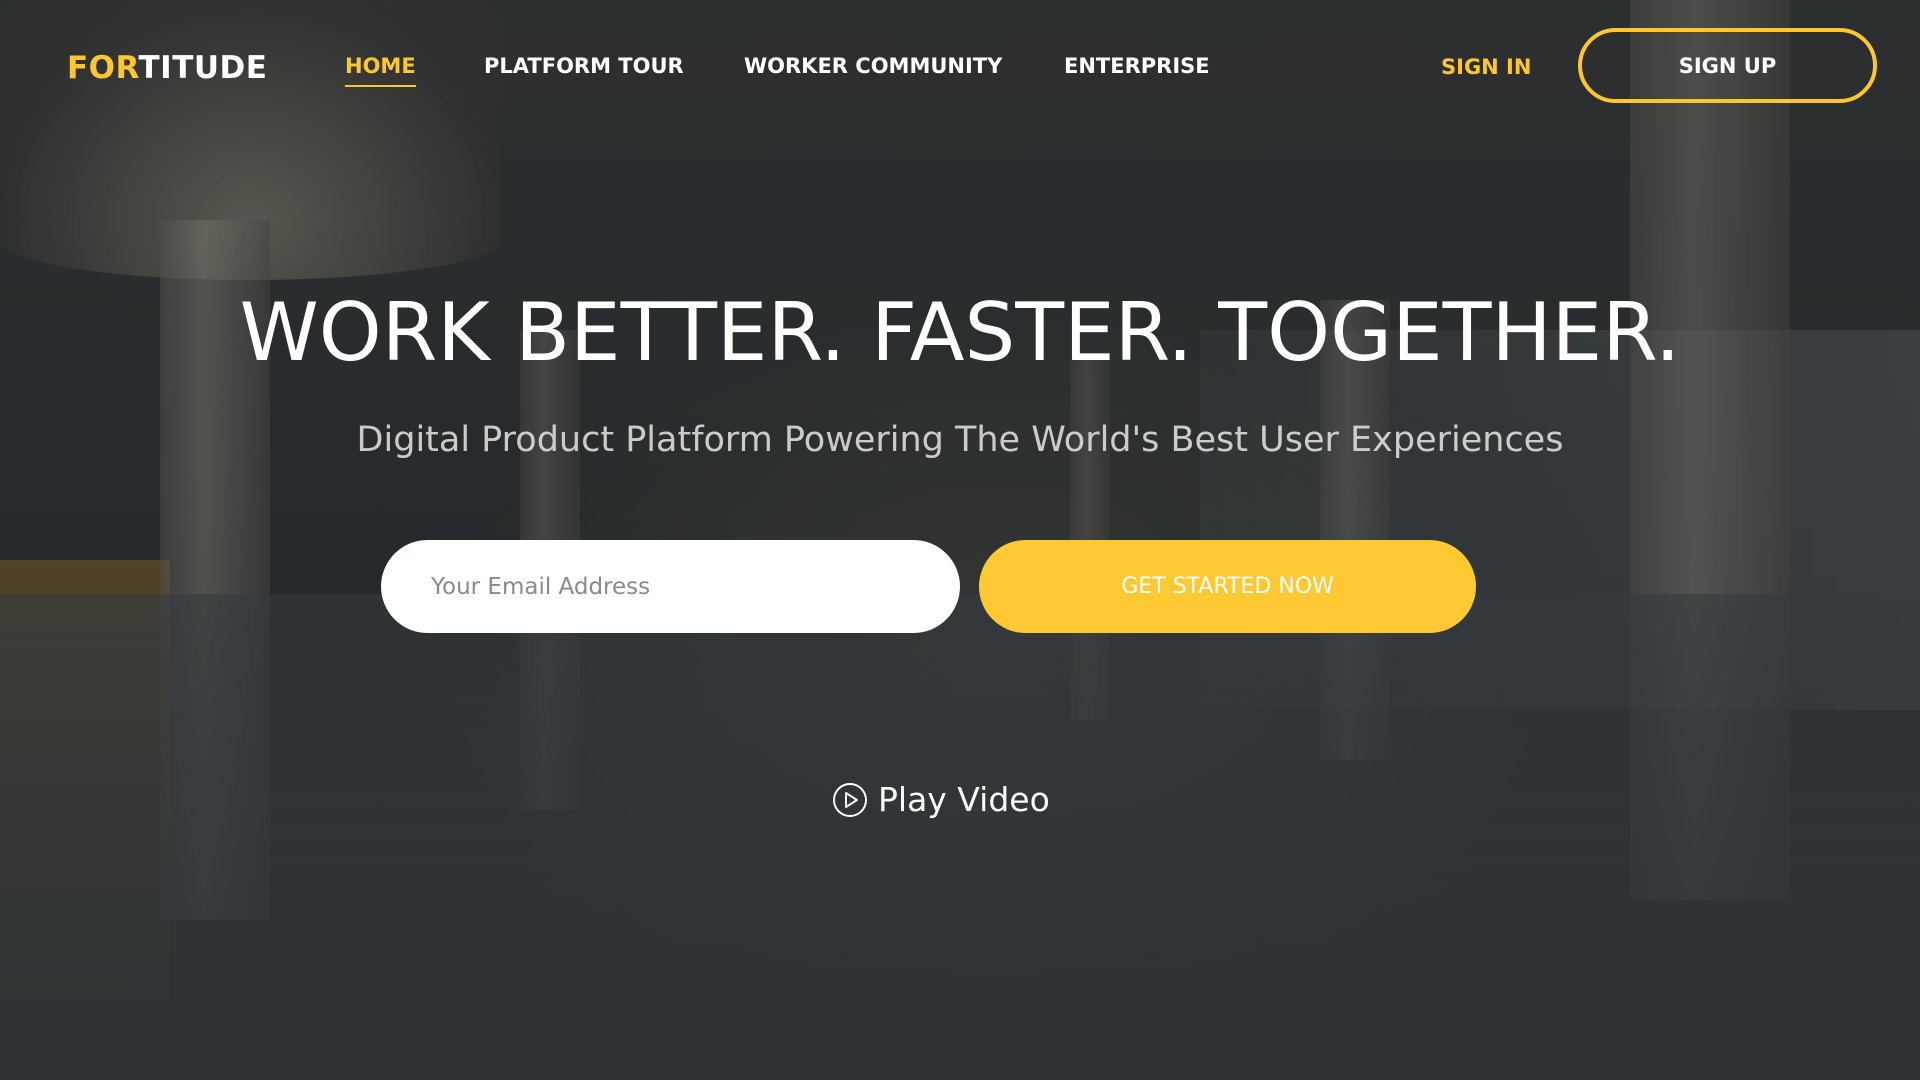  Describe the element at coordinates (670, 586) in the screenshot. I see `email-input` at that location.